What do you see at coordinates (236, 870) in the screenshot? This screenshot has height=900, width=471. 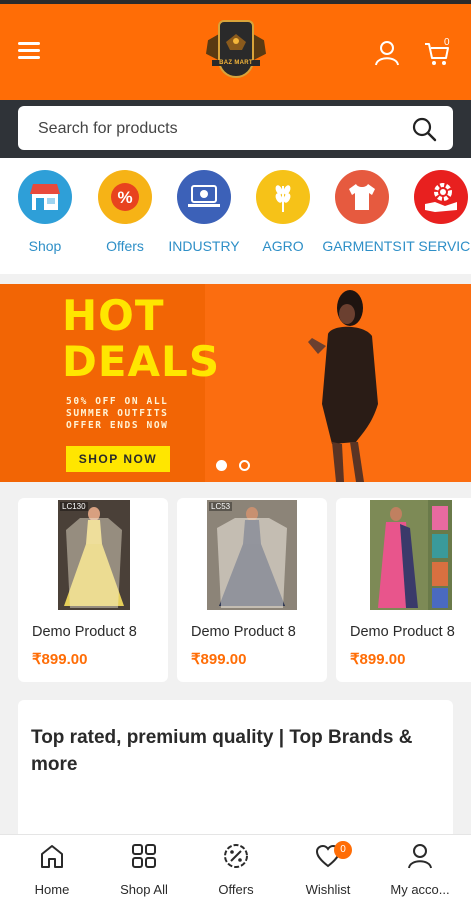 I see `nav-offers: Offers` at bounding box center [236, 870].